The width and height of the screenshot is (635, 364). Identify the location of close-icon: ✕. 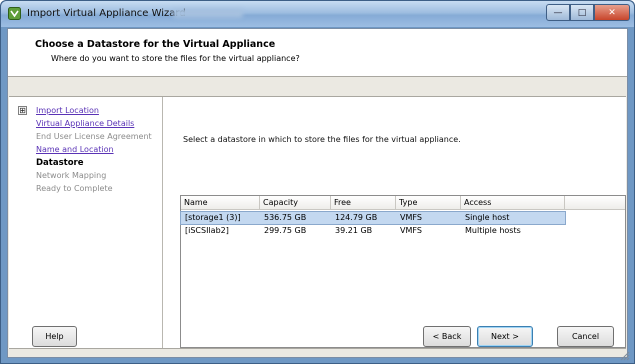
(612, 12).